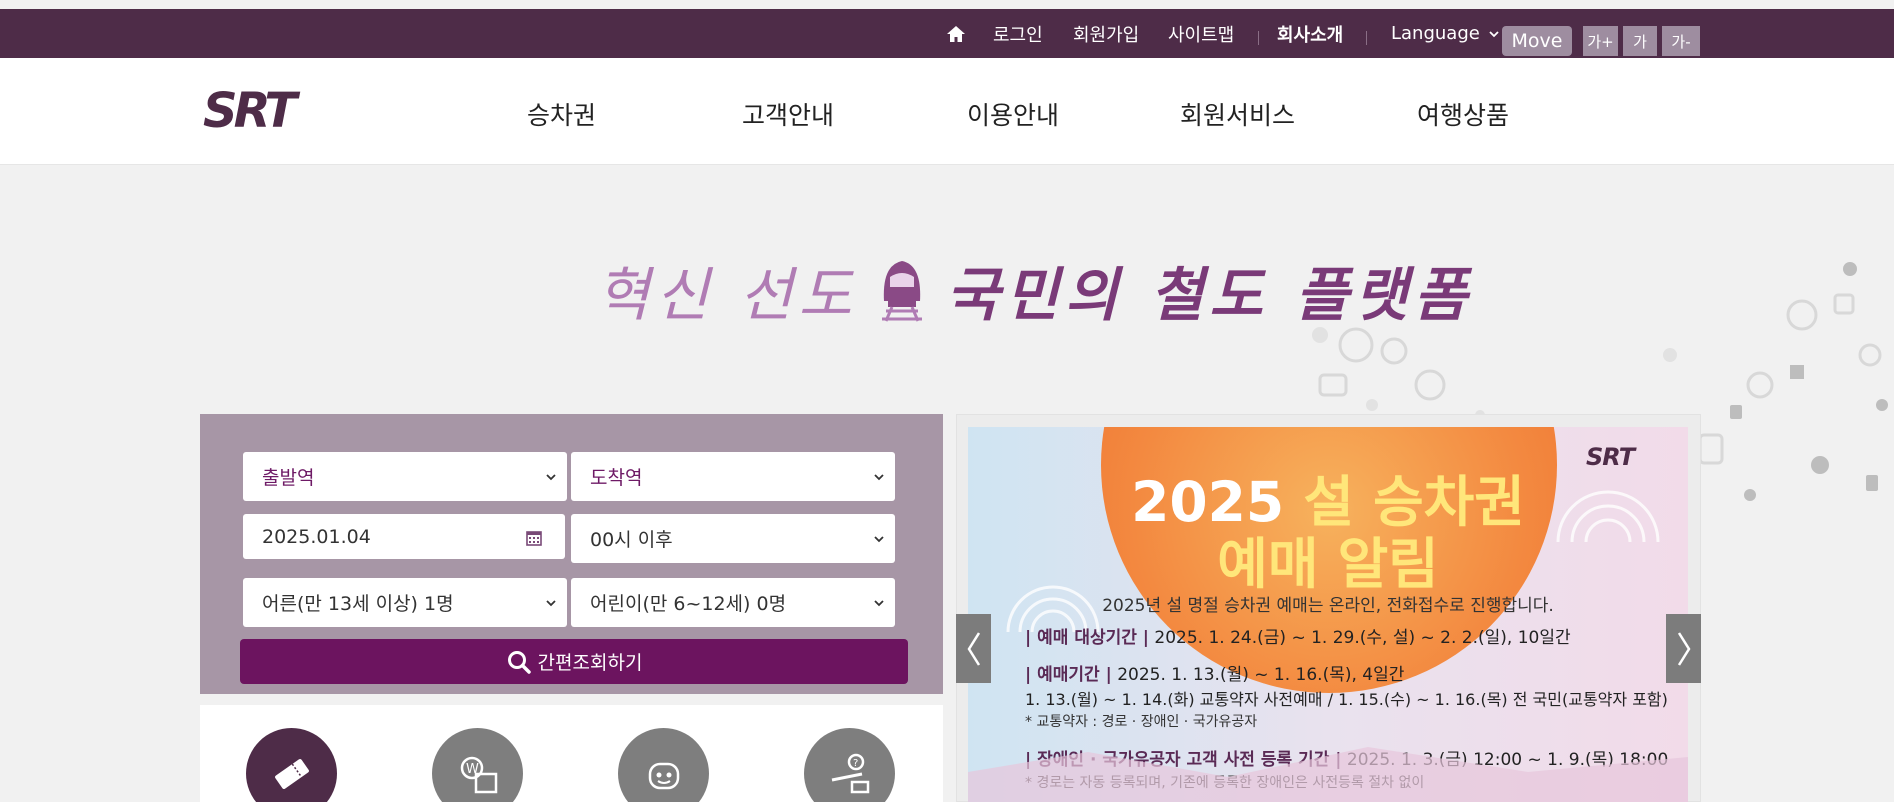 The image size is (1894, 802). I want to click on date-value: 2025.01.04, so click(316, 536).